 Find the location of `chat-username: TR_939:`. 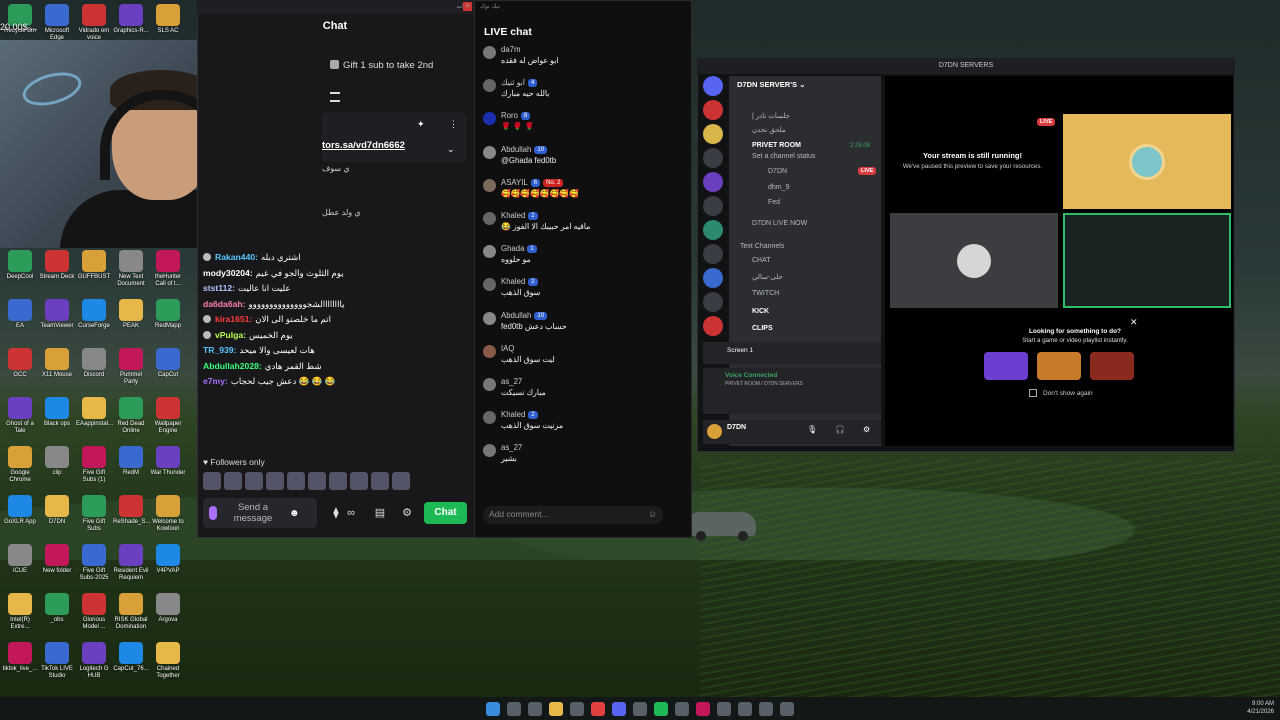

chat-username: TR_939: is located at coordinates (219, 350).